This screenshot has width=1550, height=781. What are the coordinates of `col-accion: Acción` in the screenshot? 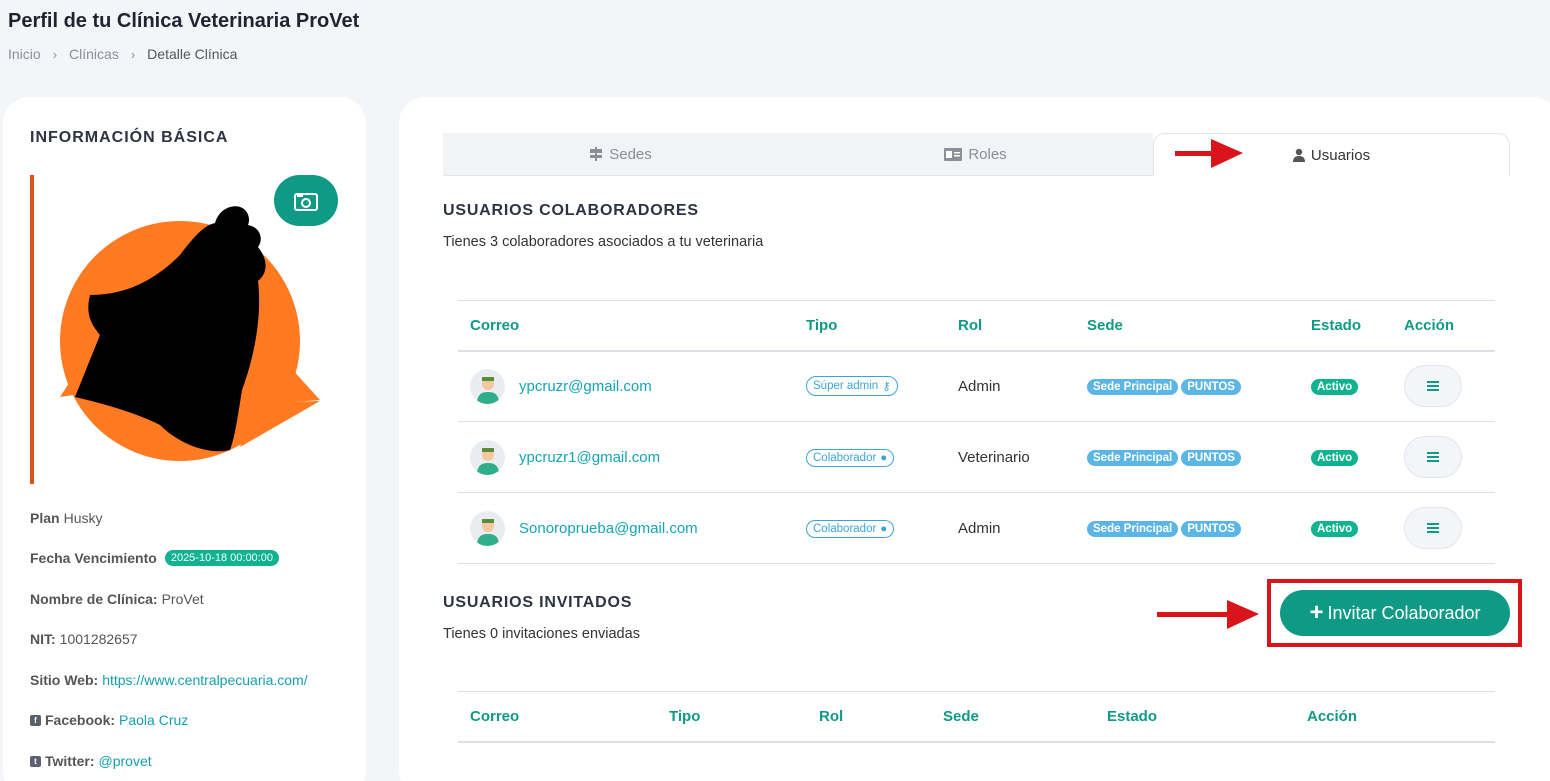 It's located at (1443, 326).